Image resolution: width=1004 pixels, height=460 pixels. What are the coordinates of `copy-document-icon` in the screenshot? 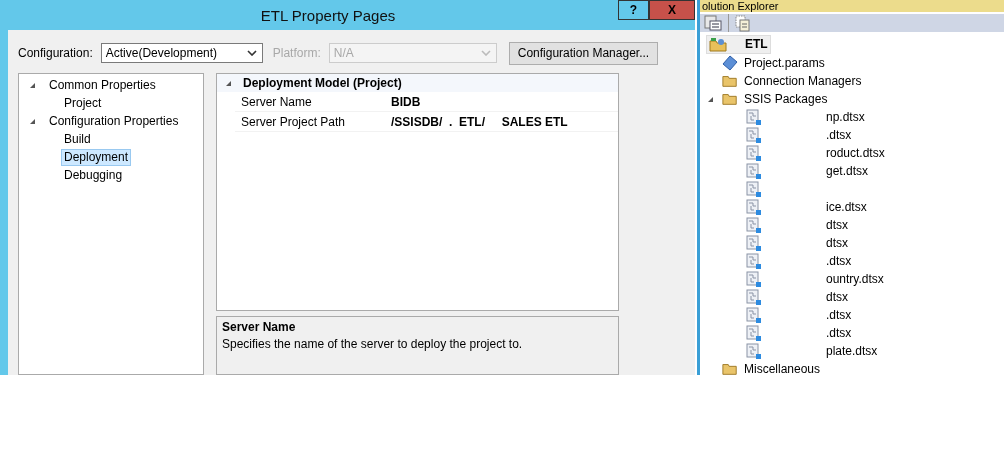 It's located at (743, 23).